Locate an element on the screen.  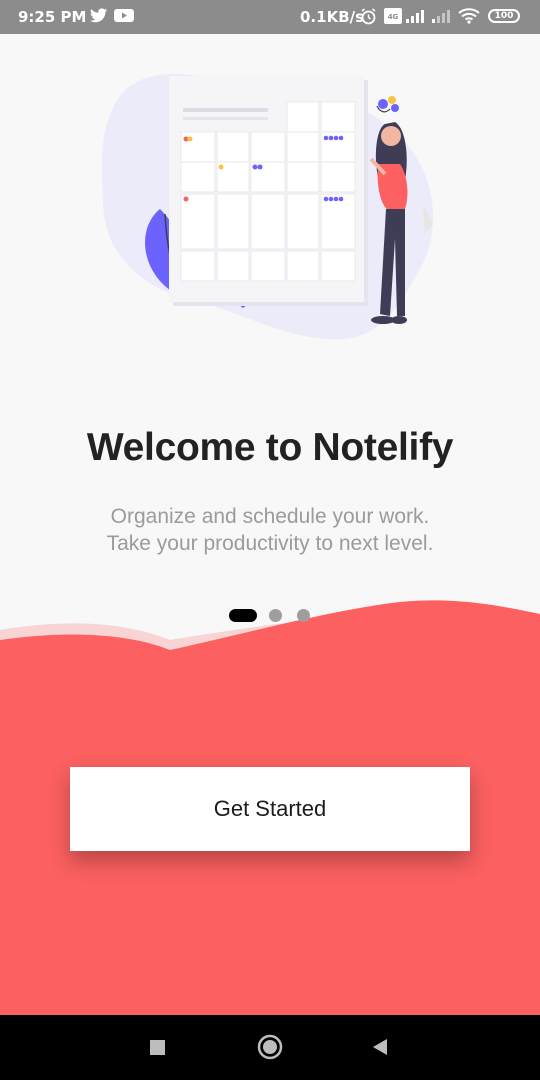
square-icon is located at coordinates (157, 1047).